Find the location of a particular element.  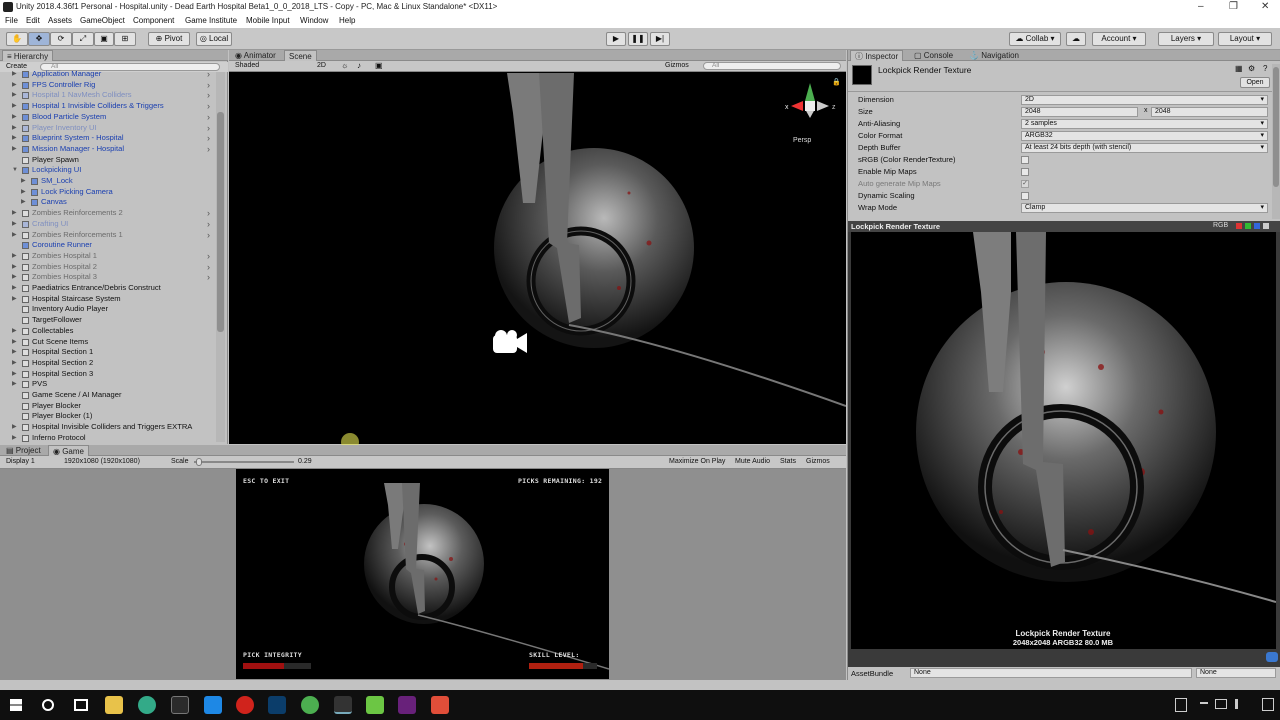

hand-tool-icon: ✋ is located at coordinates (17, 39).